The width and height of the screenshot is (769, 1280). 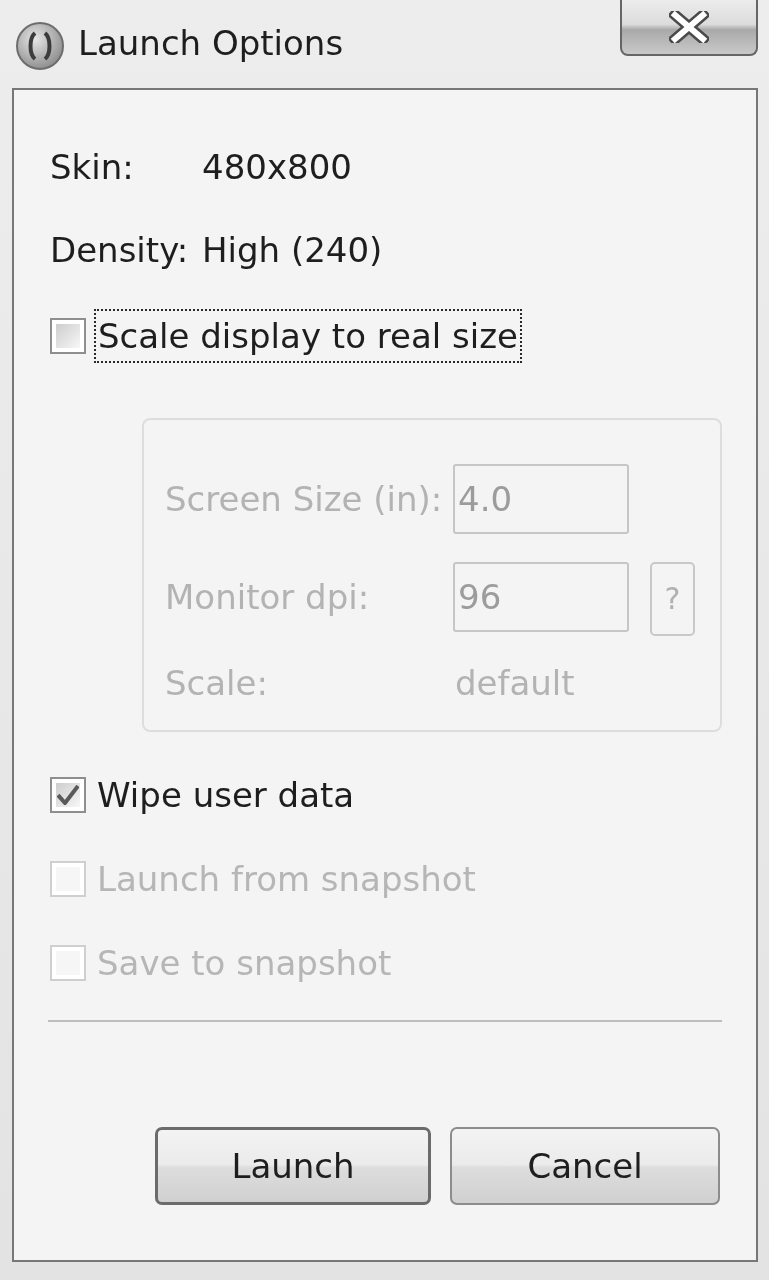 What do you see at coordinates (292, 250) in the screenshot?
I see `info-value: High (240)` at bounding box center [292, 250].